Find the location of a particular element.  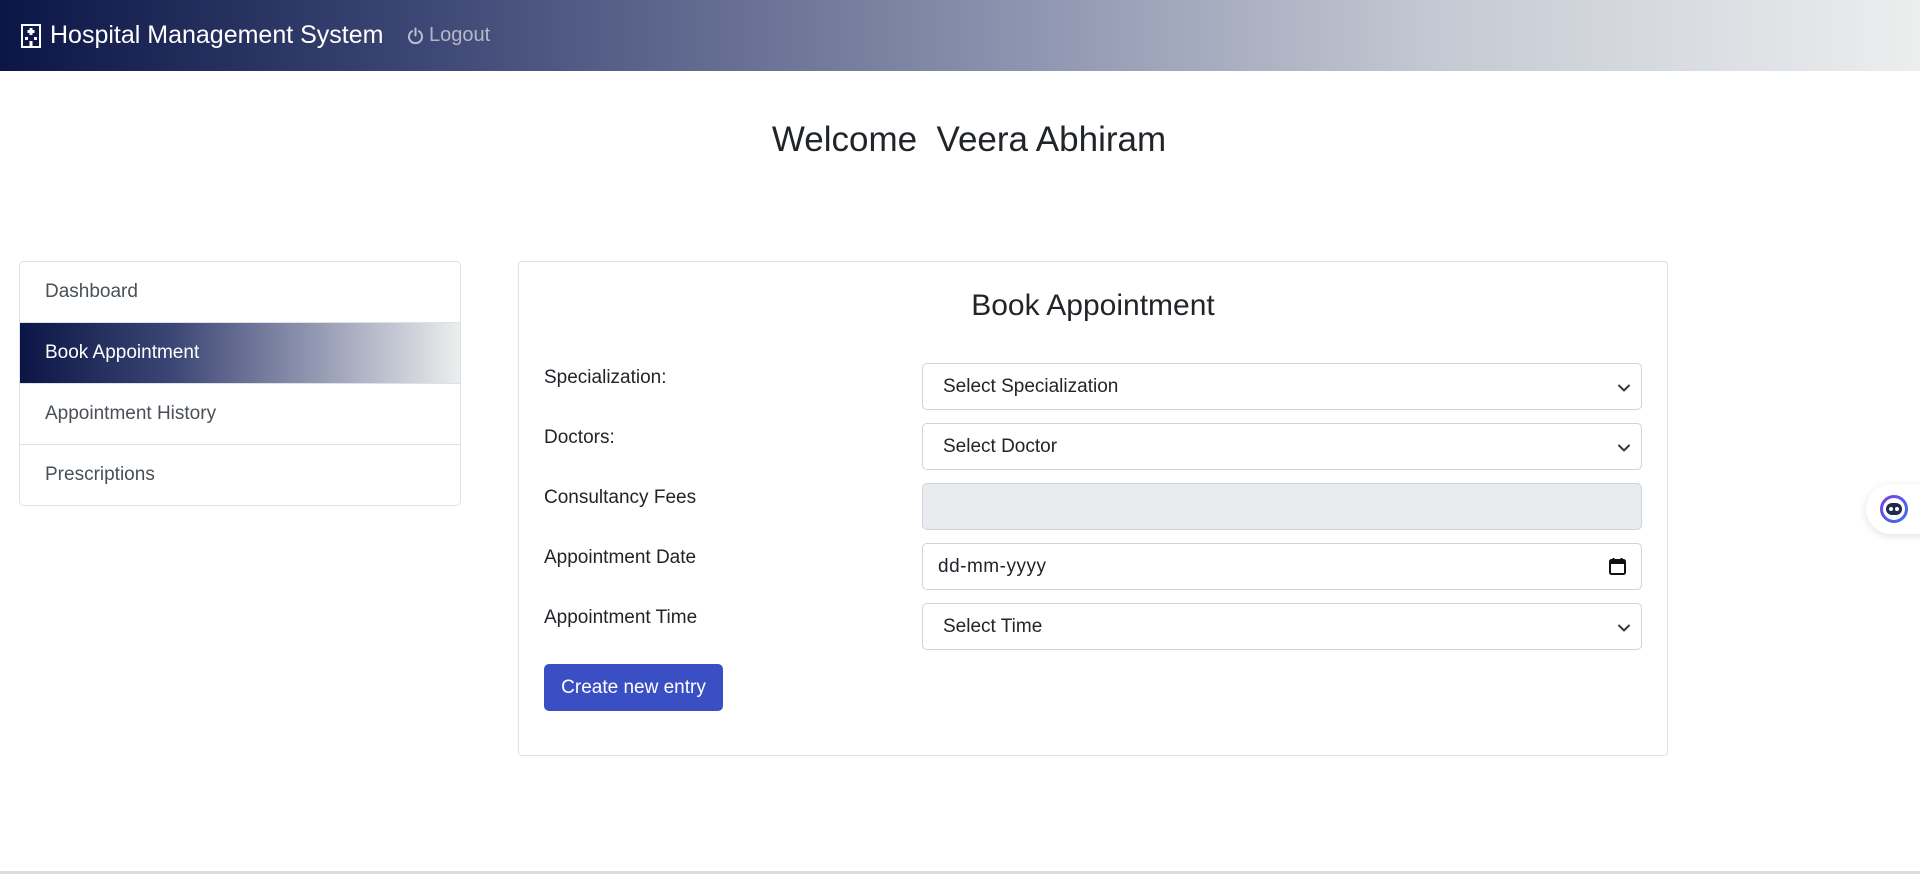

sidebar-item-label: Dashboard is located at coordinates (91, 291).